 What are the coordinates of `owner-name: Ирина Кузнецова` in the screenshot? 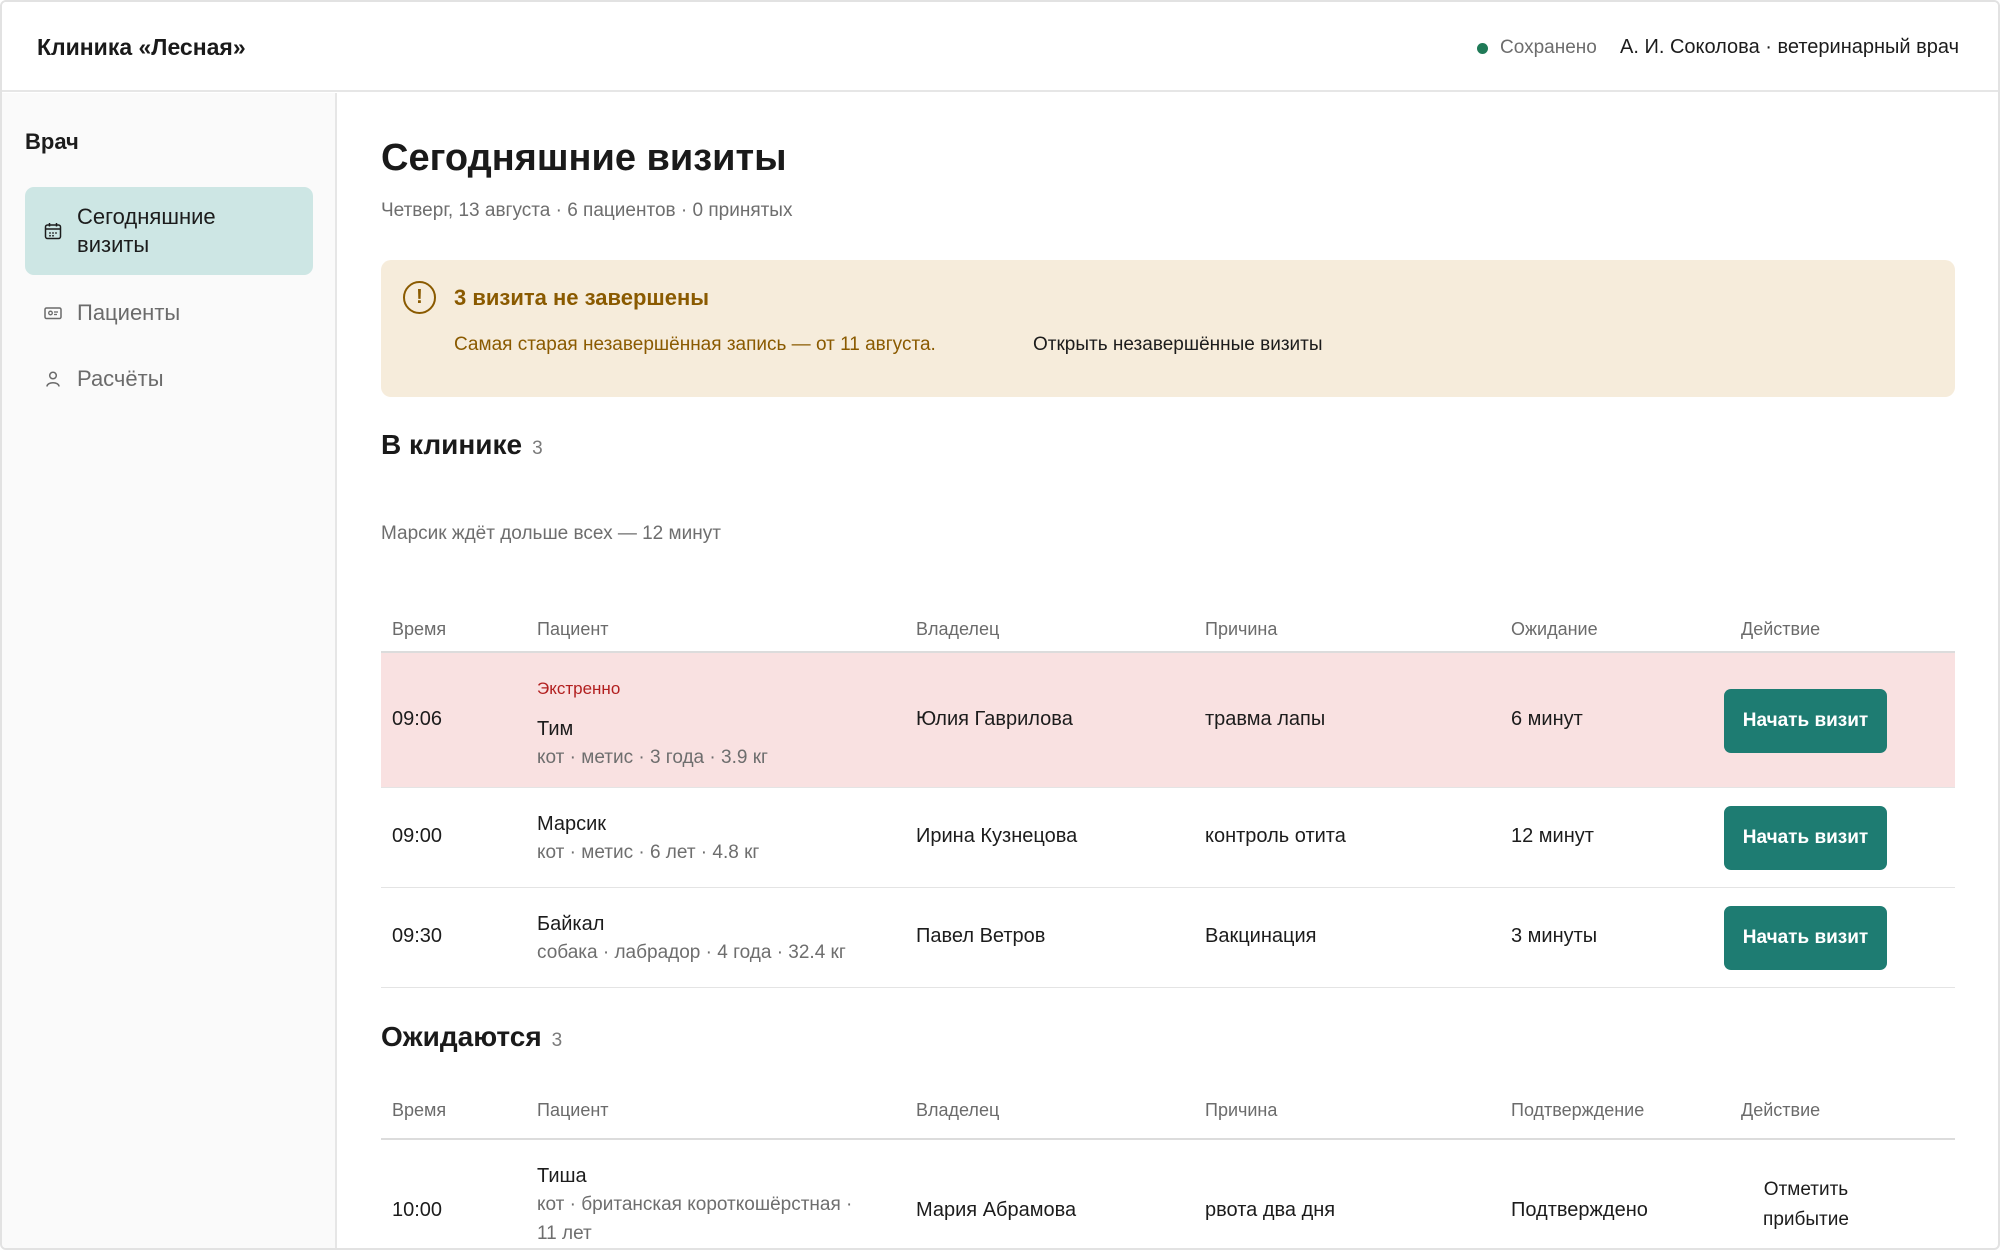 It's located at (997, 836).